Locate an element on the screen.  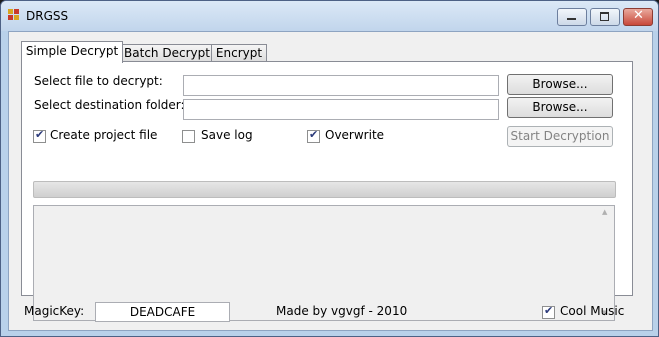
tab-label: Batch Decrypt is located at coordinates (167, 53).